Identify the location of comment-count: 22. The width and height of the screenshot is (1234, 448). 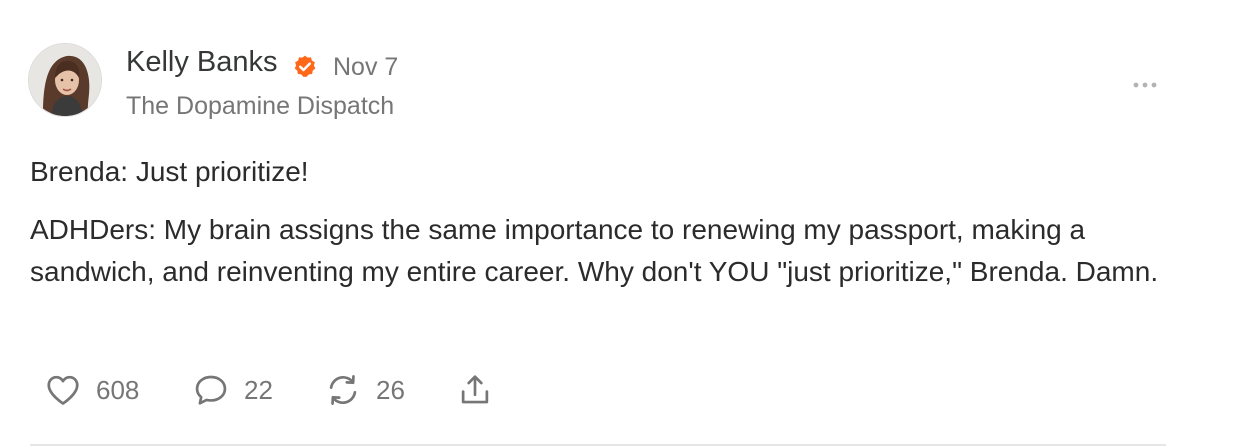
(258, 389).